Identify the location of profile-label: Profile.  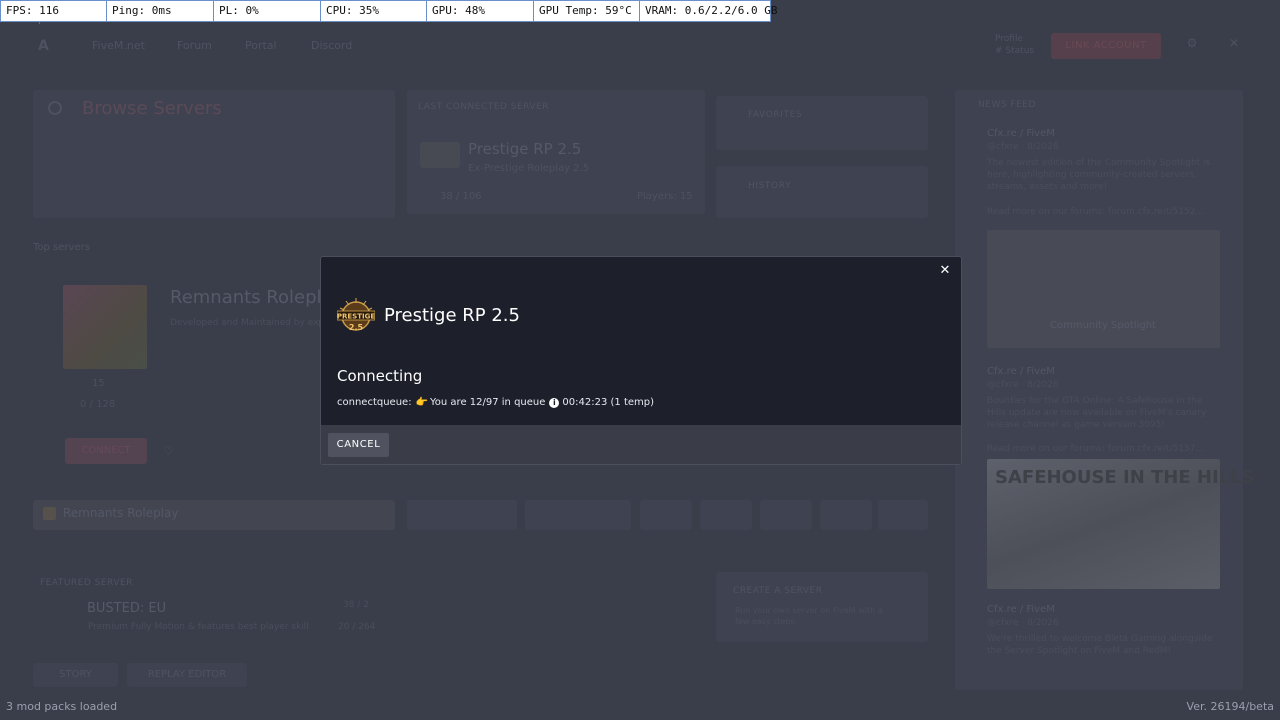
(1009, 39).